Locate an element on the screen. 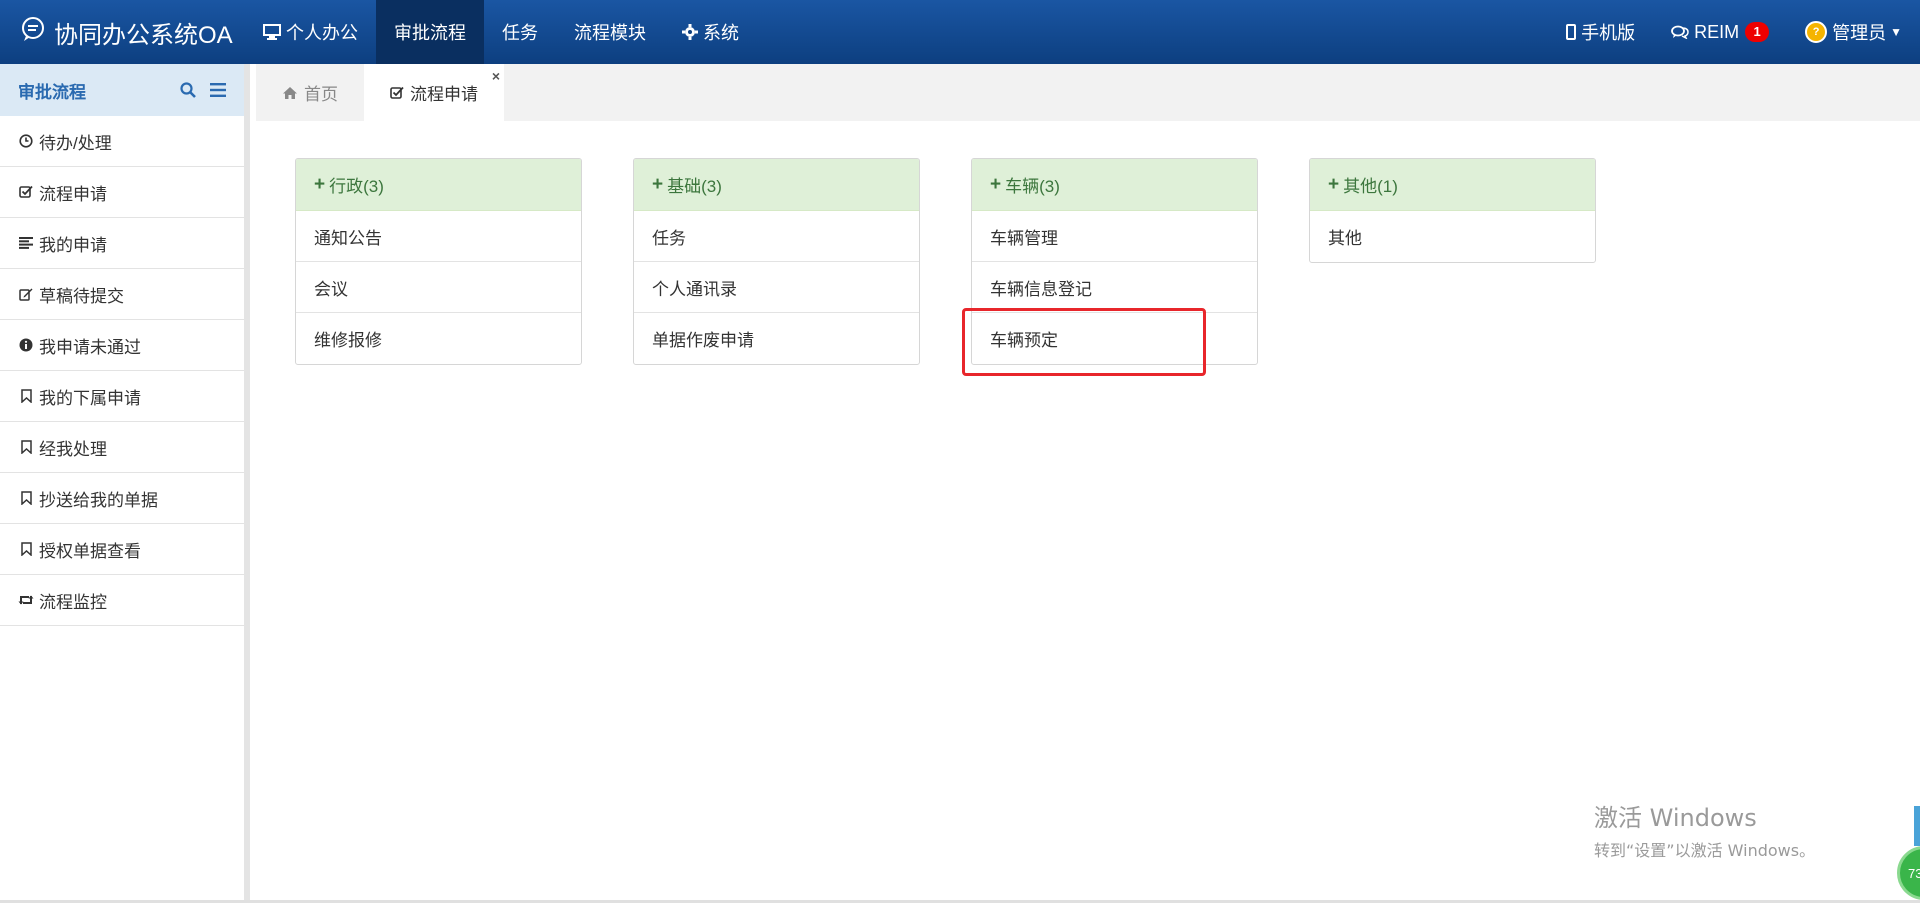 The width and height of the screenshot is (1920, 903). nav-label: 任务 is located at coordinates (520, 33).